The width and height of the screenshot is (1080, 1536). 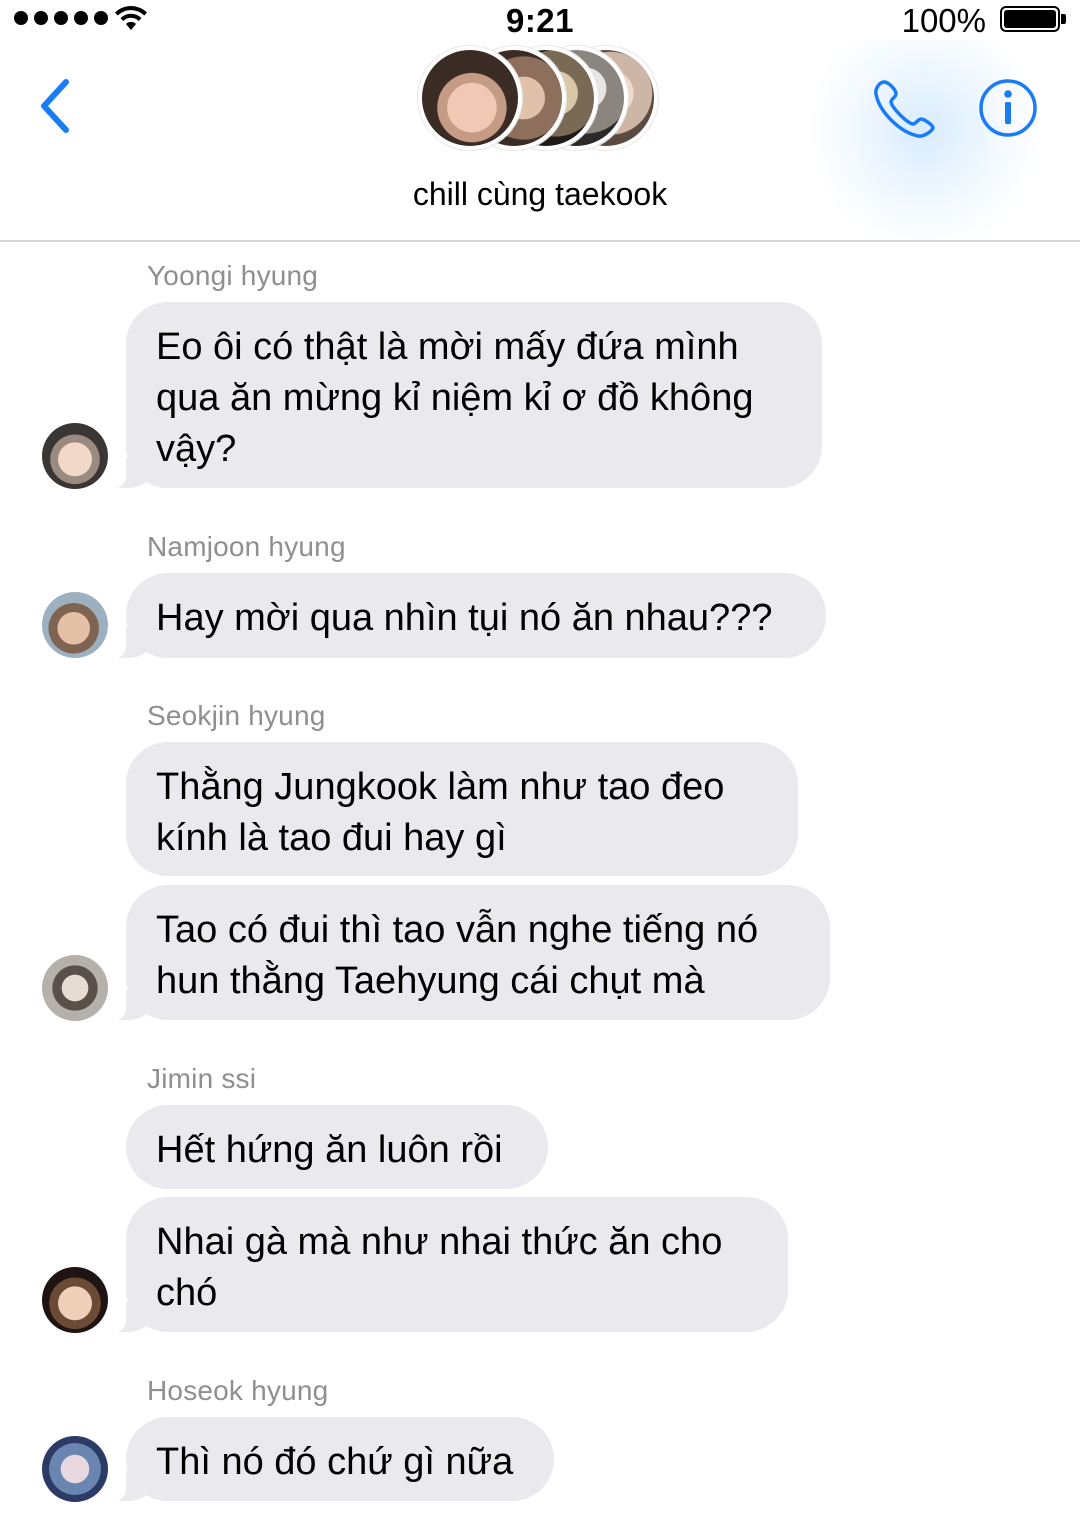 I want to click on phone-icon, so click(x=904, y=109).